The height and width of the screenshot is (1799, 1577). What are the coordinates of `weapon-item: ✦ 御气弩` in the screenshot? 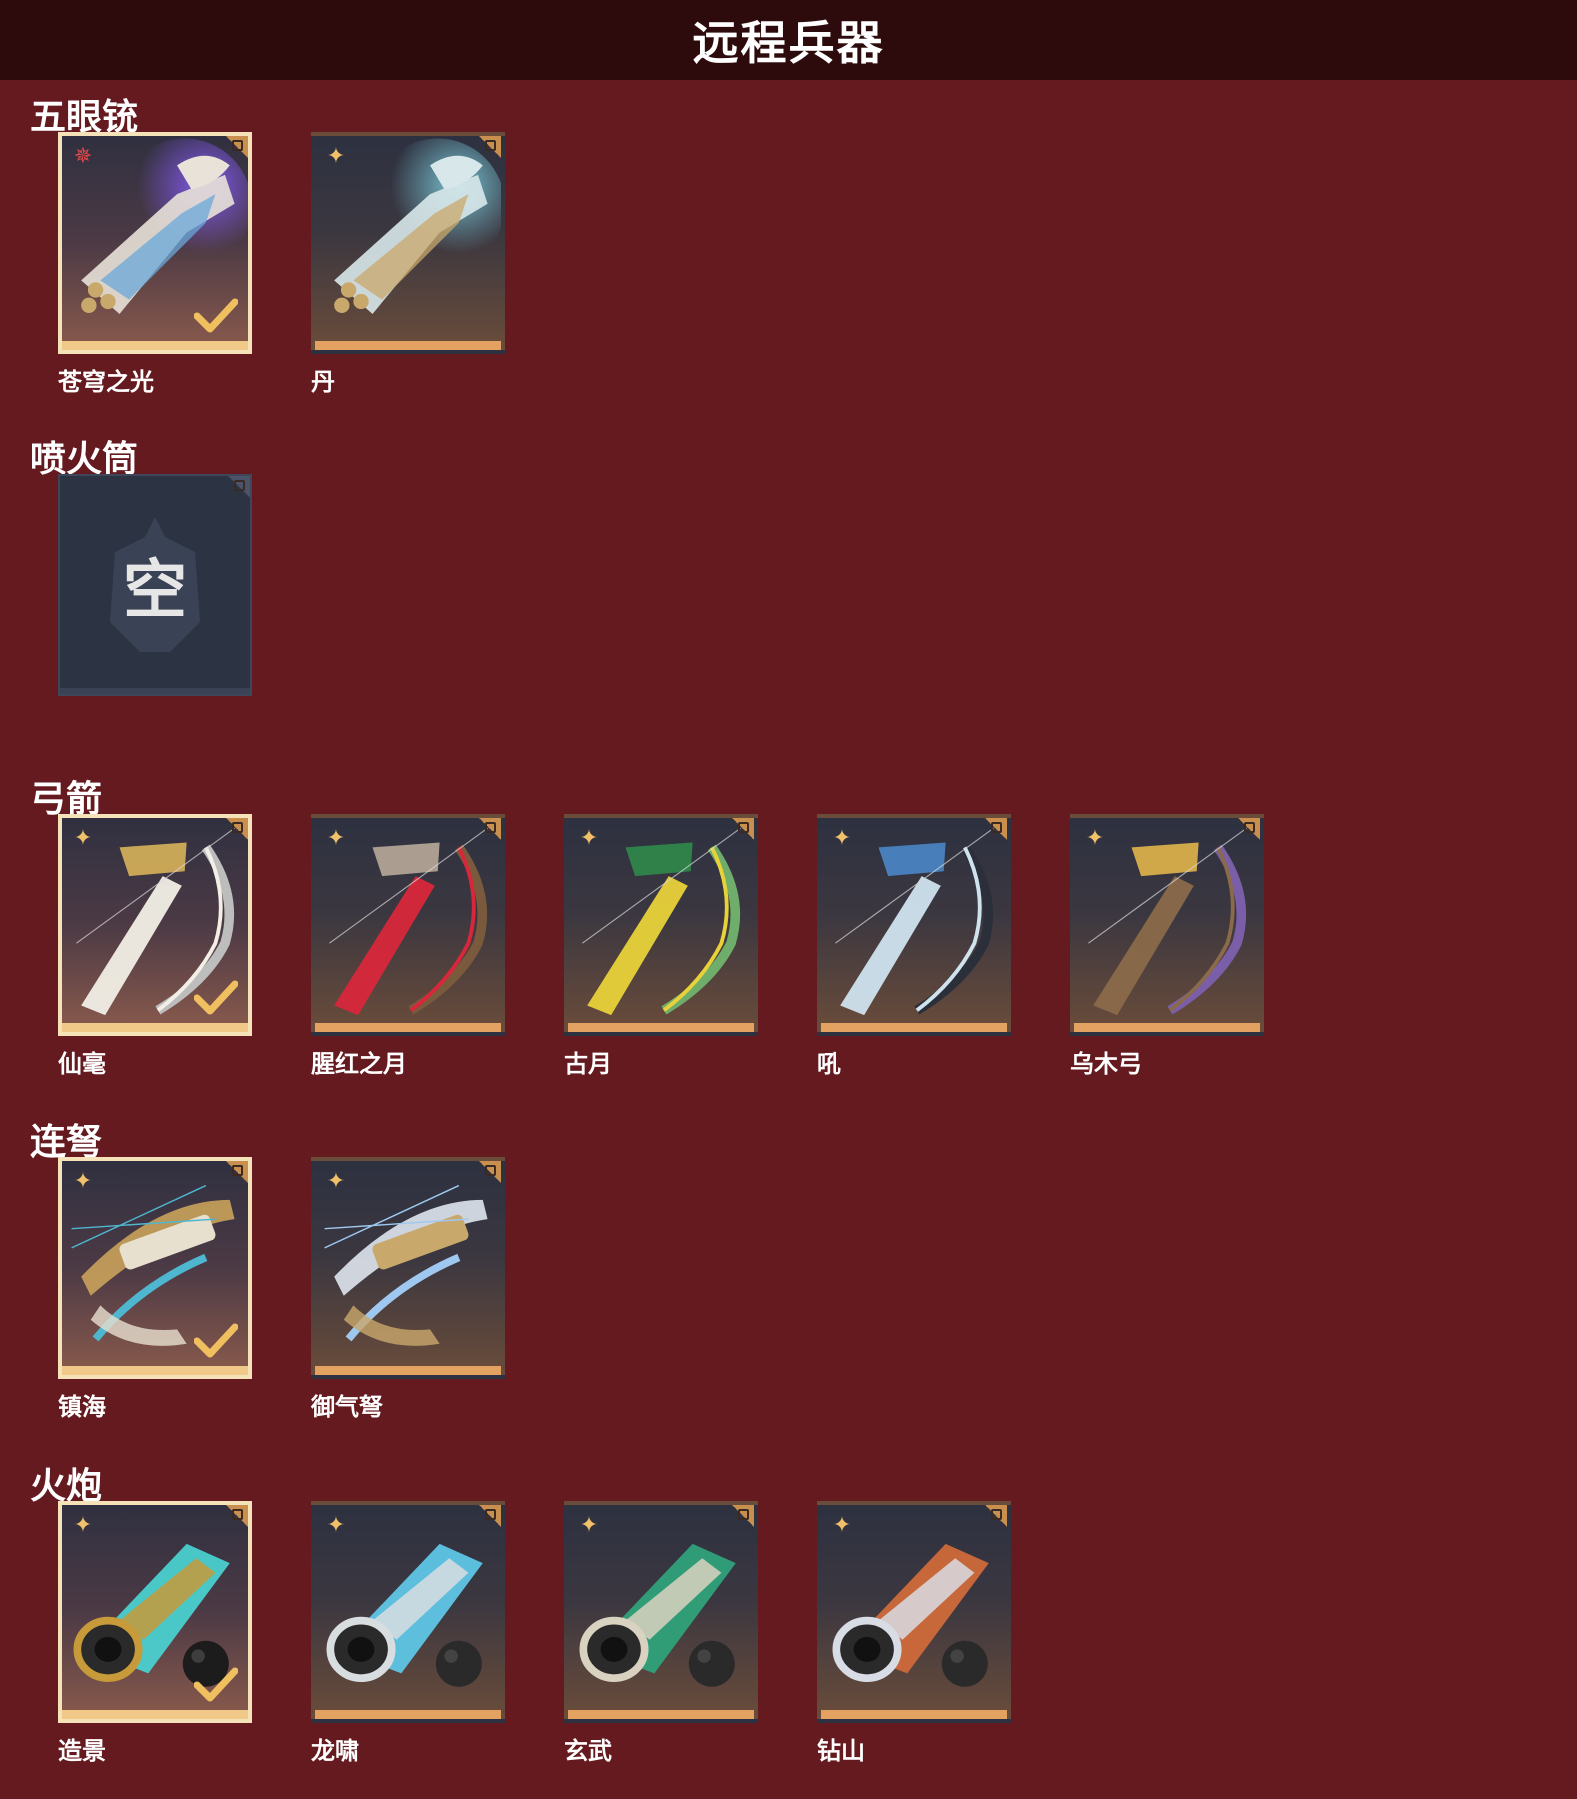 It's located at (408, 1289).